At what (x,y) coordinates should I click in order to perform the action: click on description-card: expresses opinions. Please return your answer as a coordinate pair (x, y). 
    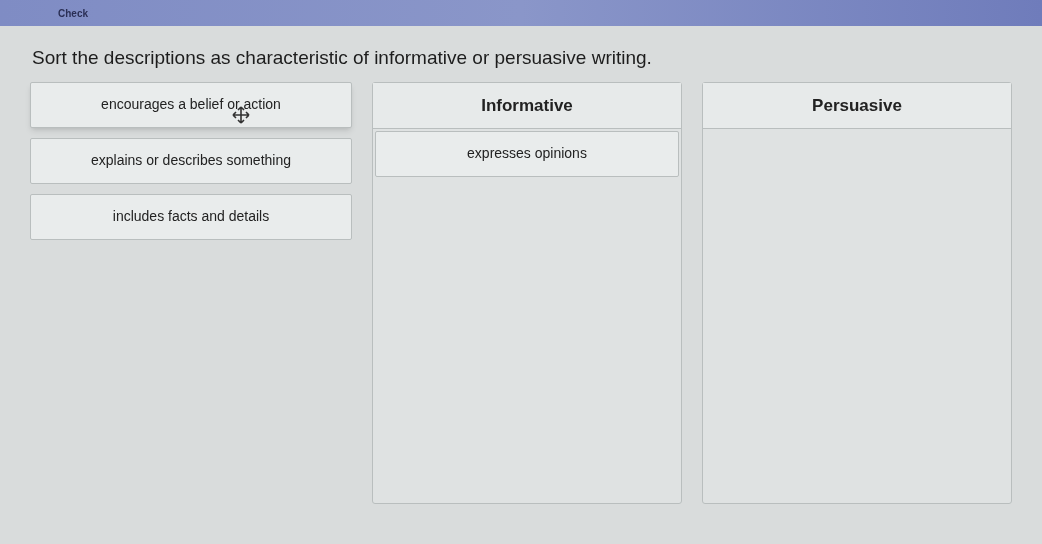
    Looking at the image, I should click on (527, 153).